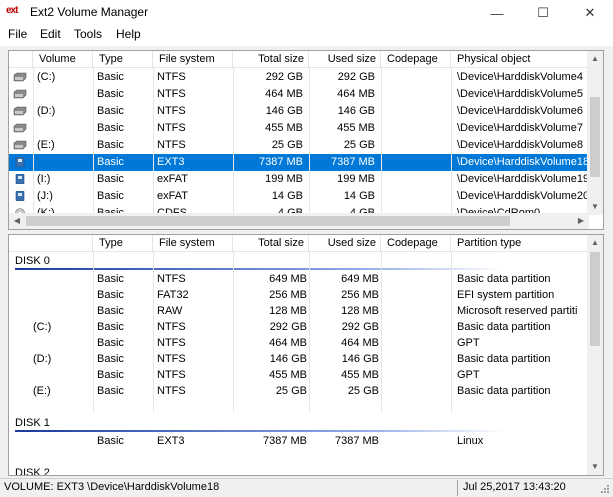  Describe the element at coordinates (295, 423) in the screenshot. I see `disk-group-label: DISK 1` at that location.